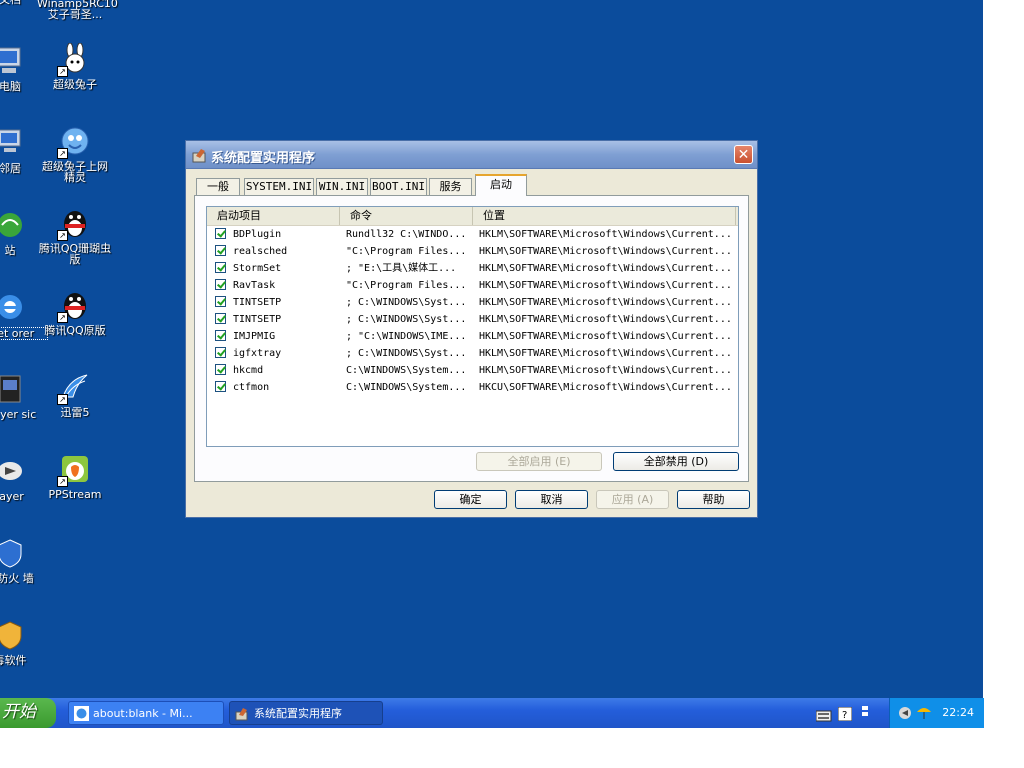 The height and width of the screenshot is (768, 1024). I want to click on desktop-icon-antivirus: 毒软件, so click(24, 642).